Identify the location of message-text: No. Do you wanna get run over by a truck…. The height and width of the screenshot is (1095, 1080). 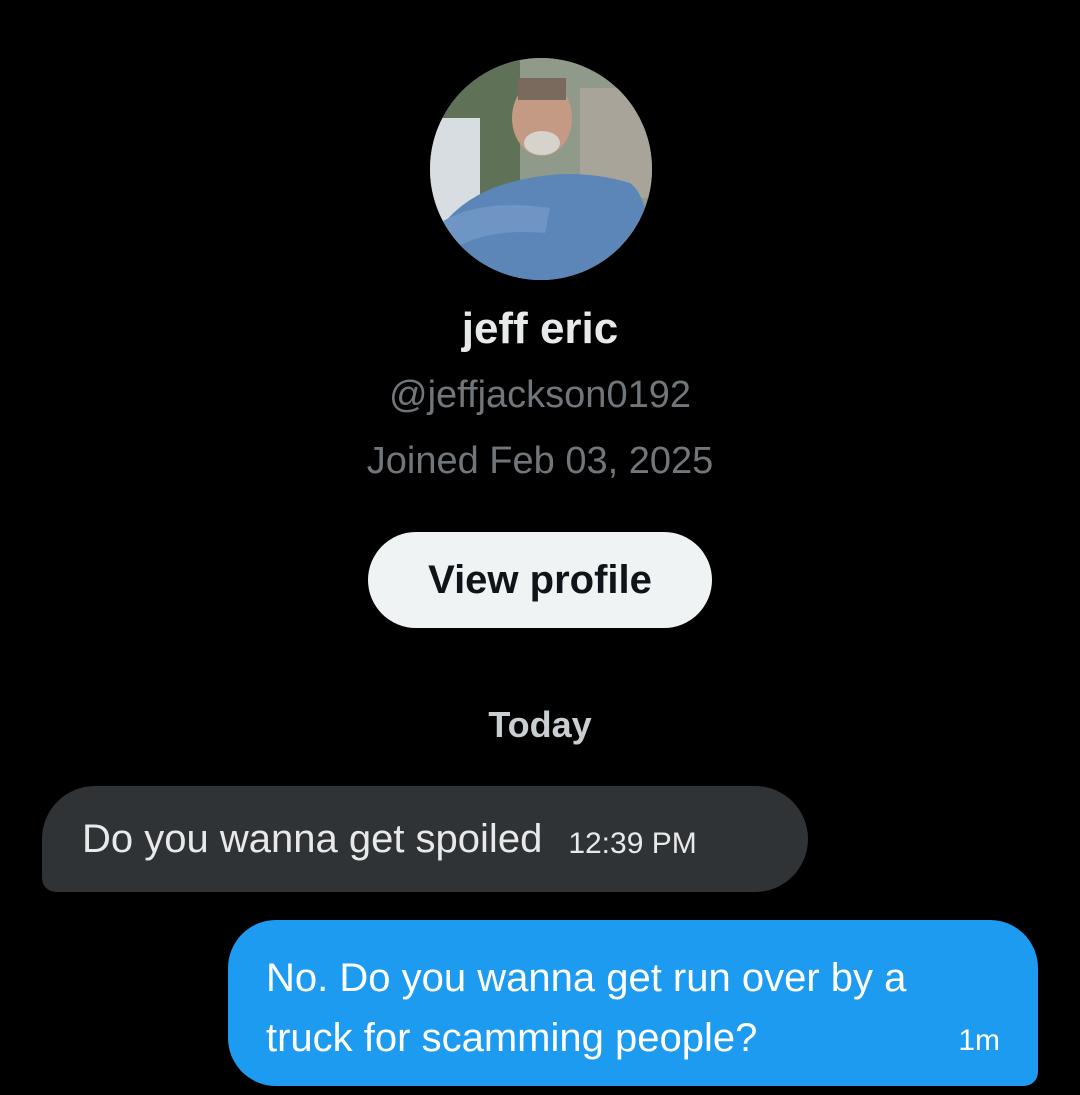
(586, 1008).